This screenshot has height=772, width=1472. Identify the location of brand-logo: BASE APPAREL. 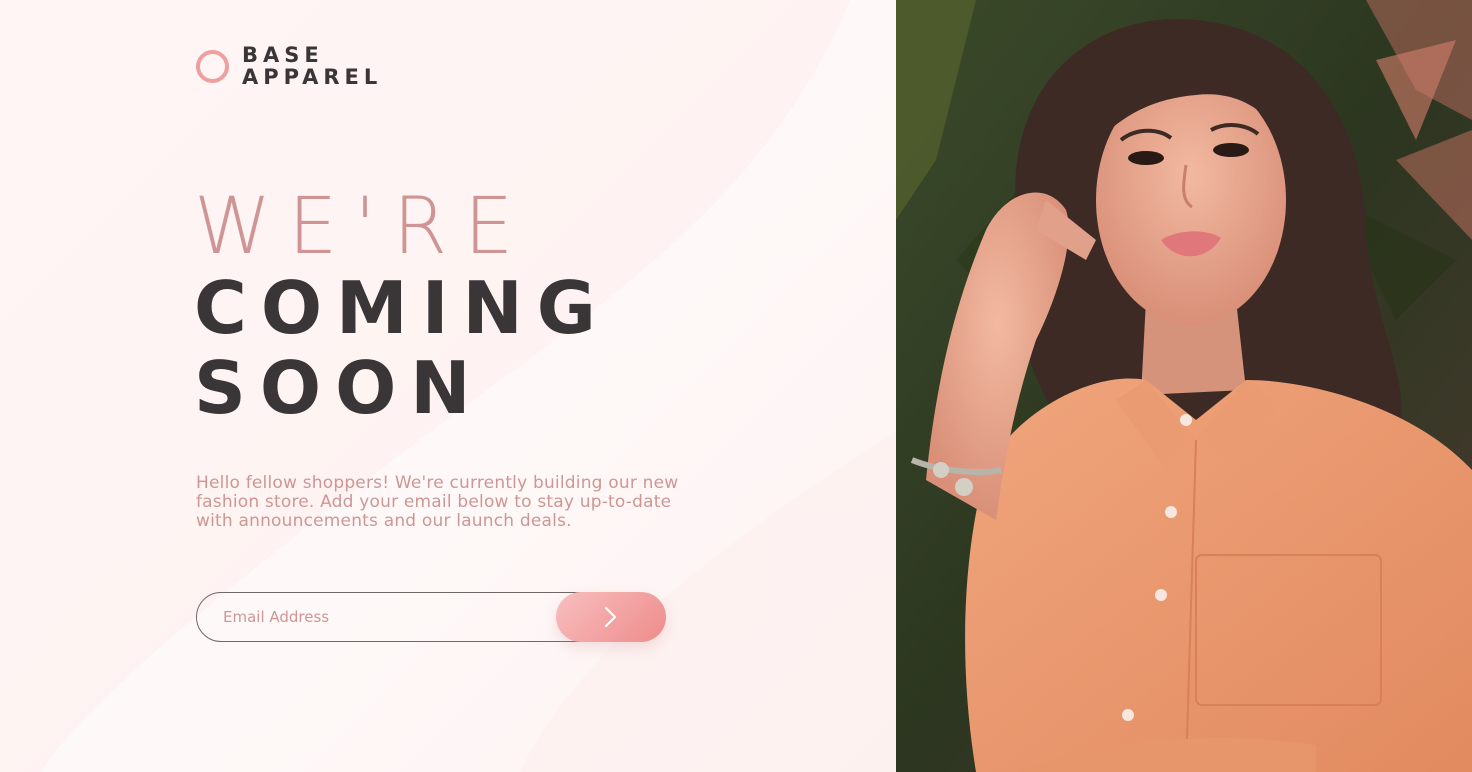
(289, 66).